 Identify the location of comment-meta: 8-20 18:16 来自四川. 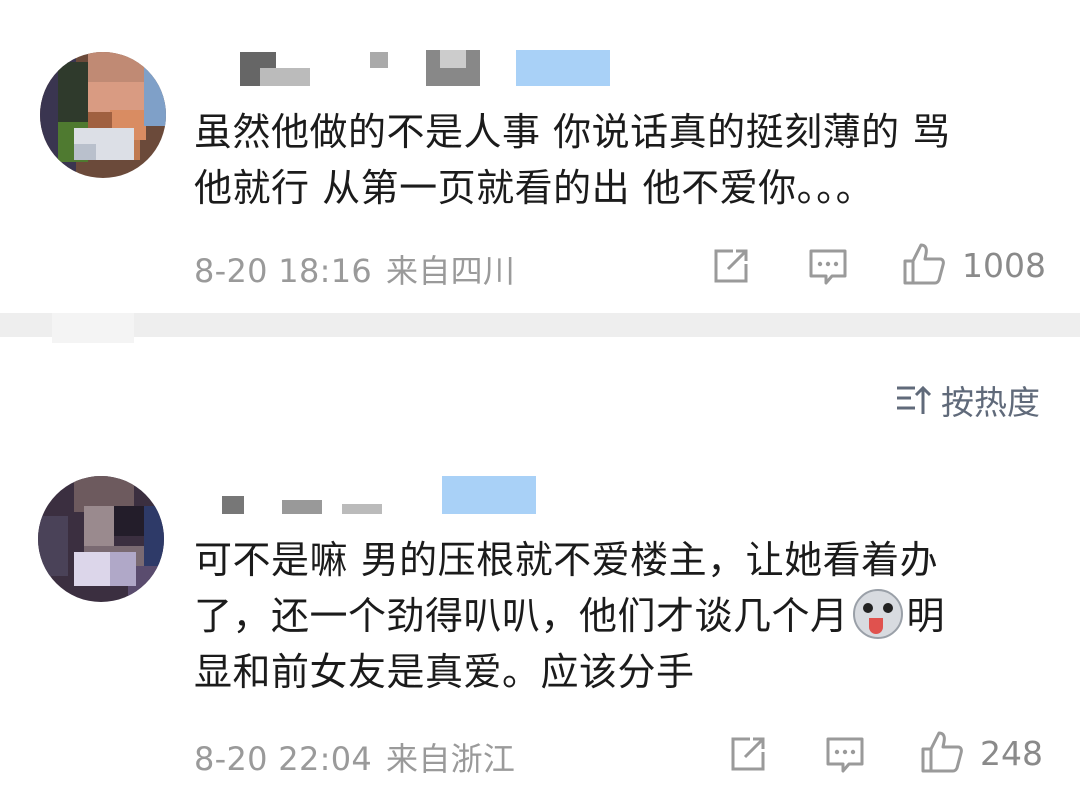
(354, 269).